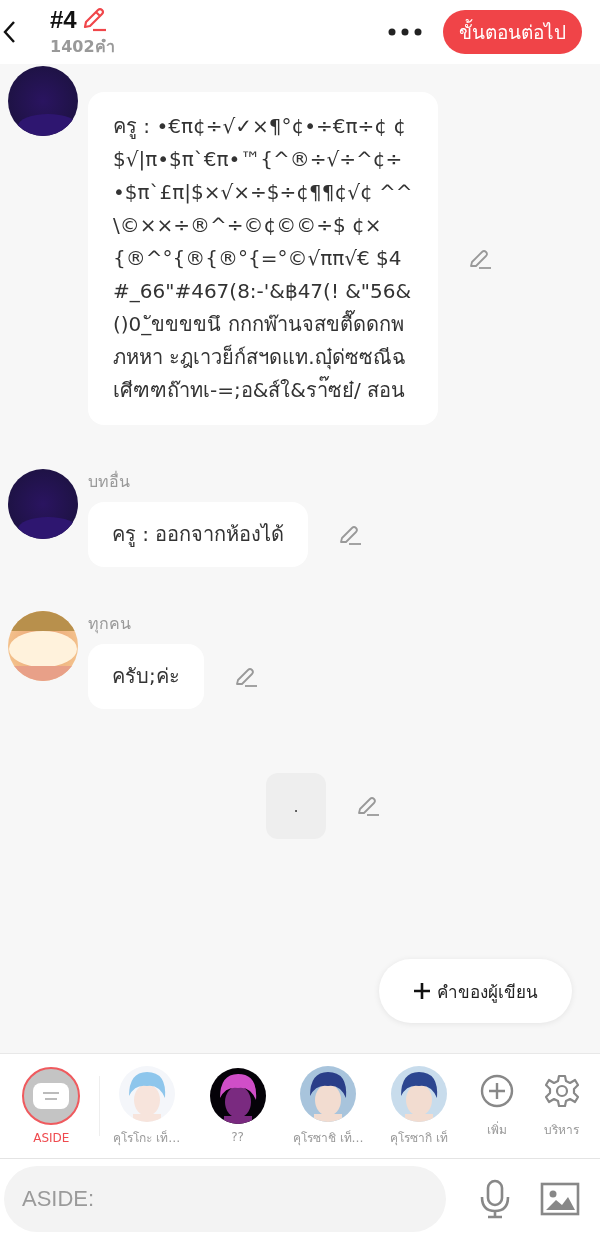 This screenshot has height=1239, width=600. I want to click on character-tab: คุโรซากิ เท็, so click(419, 1106).